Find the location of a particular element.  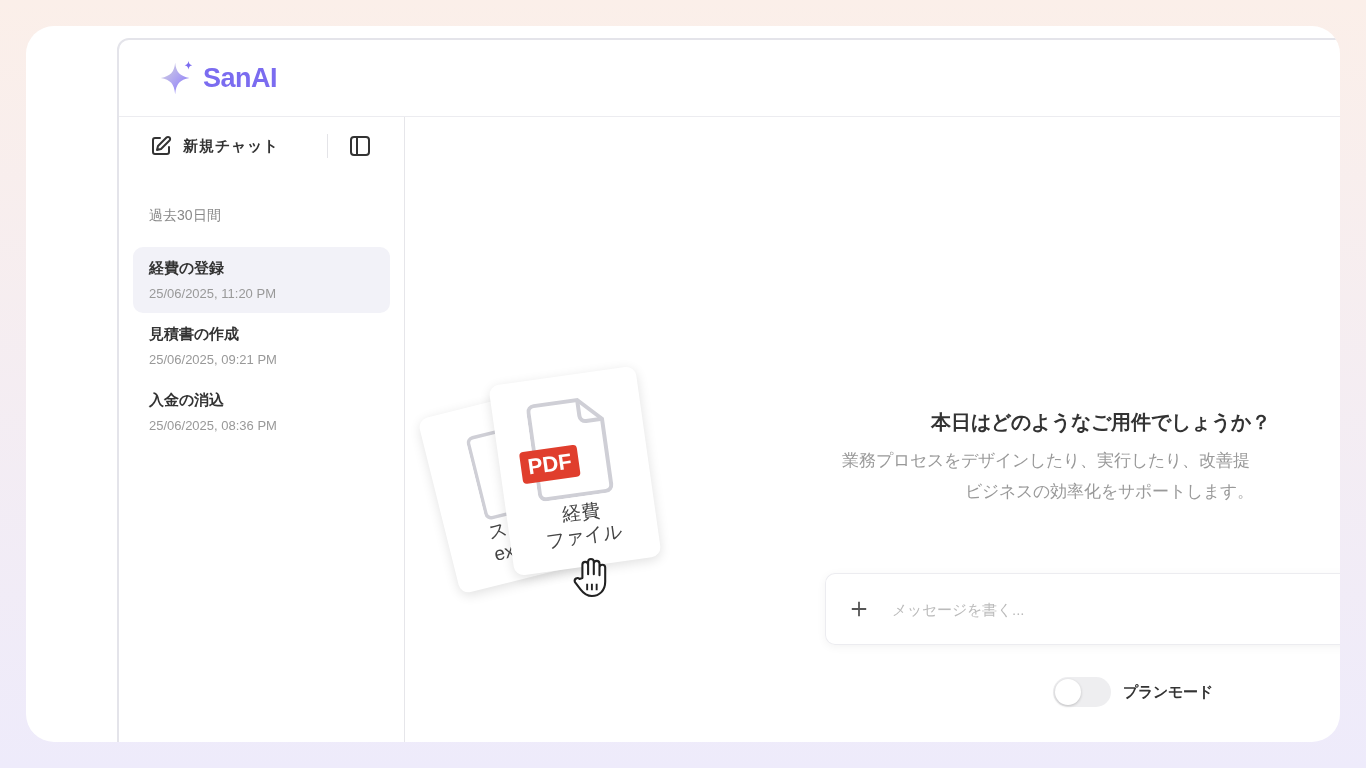

chat-timestamp: 25/06/2025, 09:21 PM is located at coordinates (213, 359).